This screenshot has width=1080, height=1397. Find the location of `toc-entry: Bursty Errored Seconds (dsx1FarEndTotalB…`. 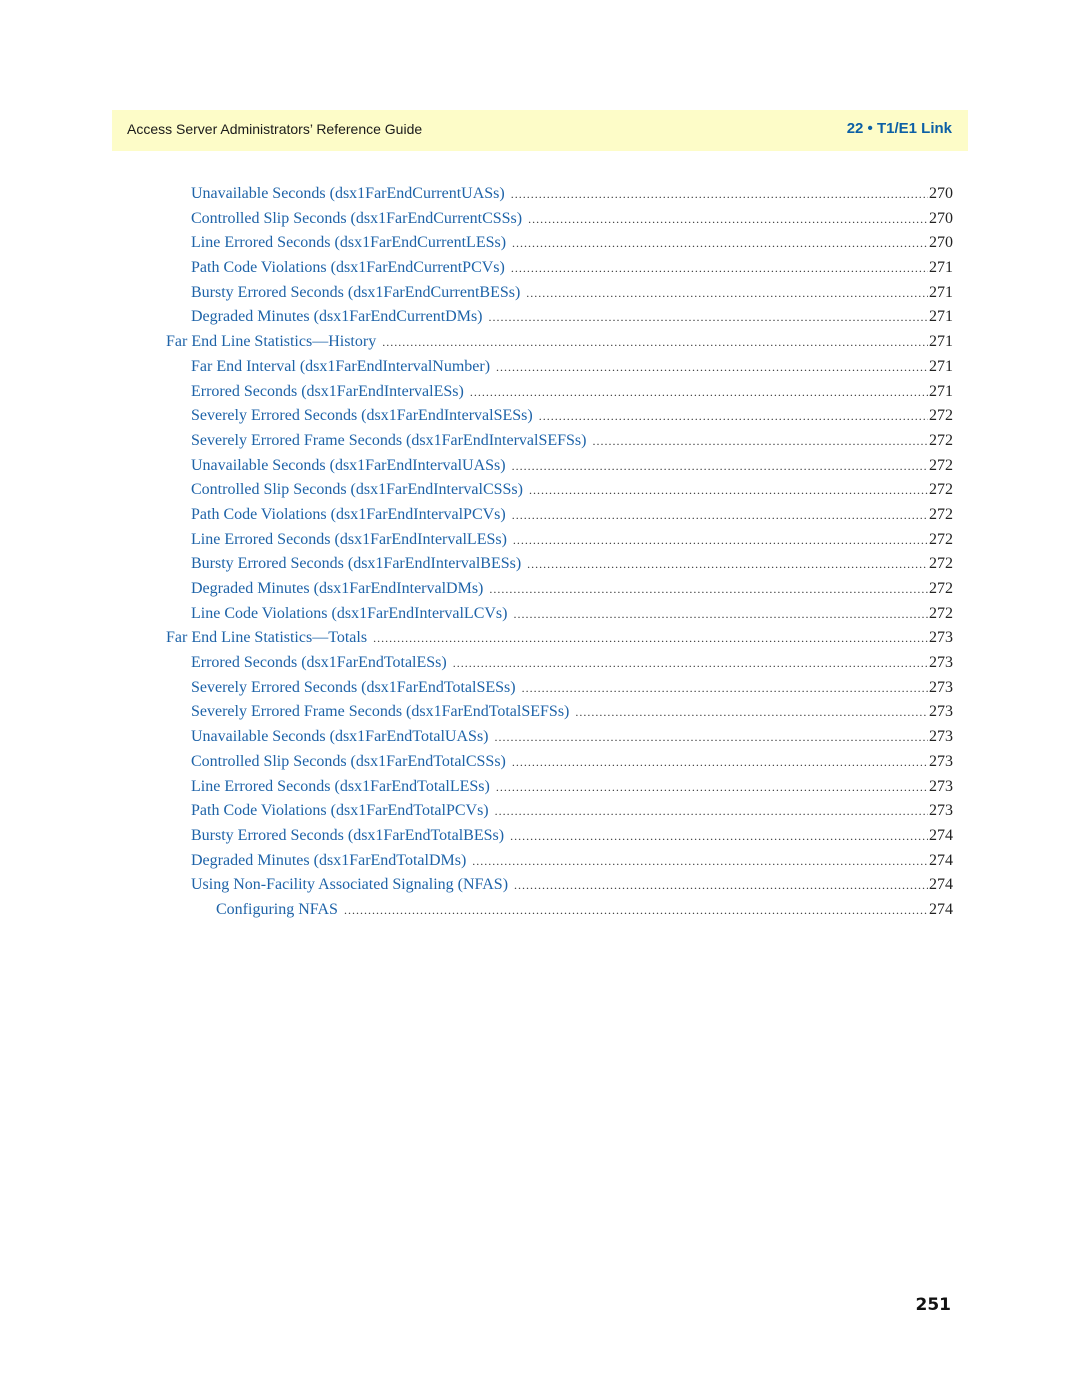

toc-entry: Bursty Errored Seconds (dsx1FarEndTotalB… is located at coordinates (540, 839).